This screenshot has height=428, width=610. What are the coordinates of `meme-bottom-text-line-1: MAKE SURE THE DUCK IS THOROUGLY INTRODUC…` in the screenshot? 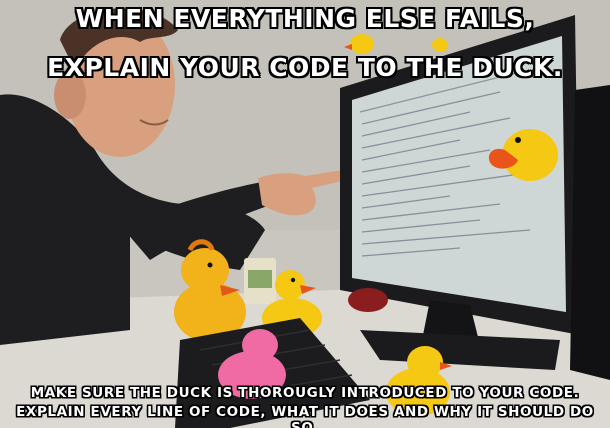 It's located at (305, 393).